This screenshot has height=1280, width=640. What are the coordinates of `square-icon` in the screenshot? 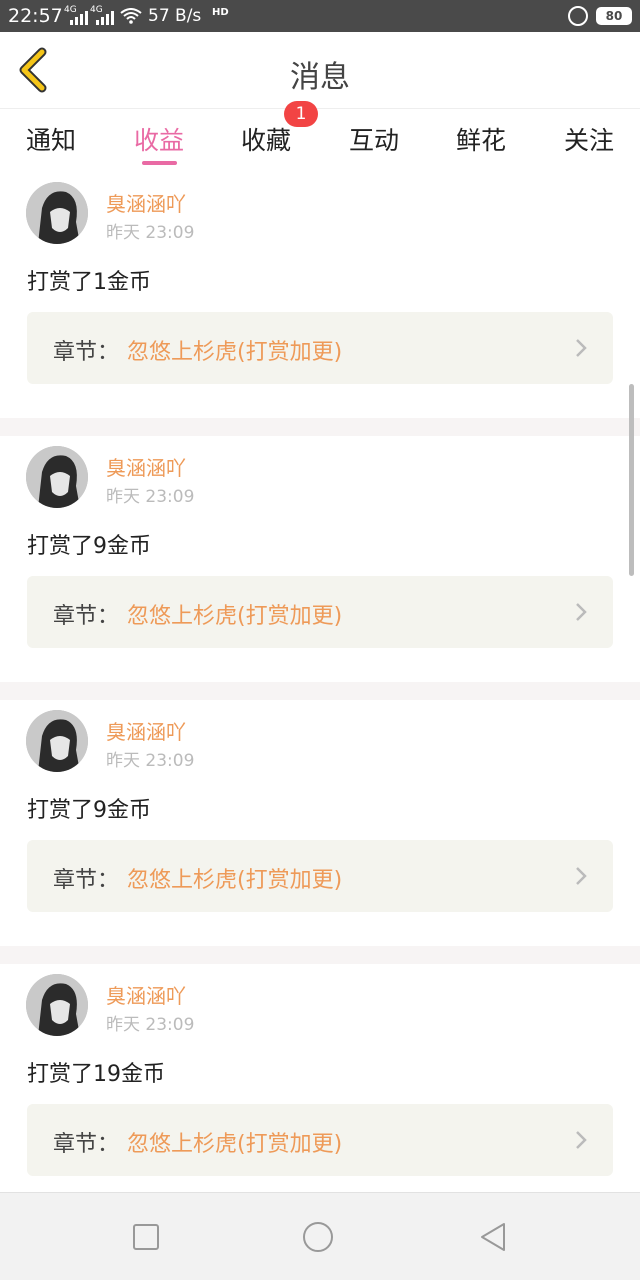 It's located at (146, 1237).